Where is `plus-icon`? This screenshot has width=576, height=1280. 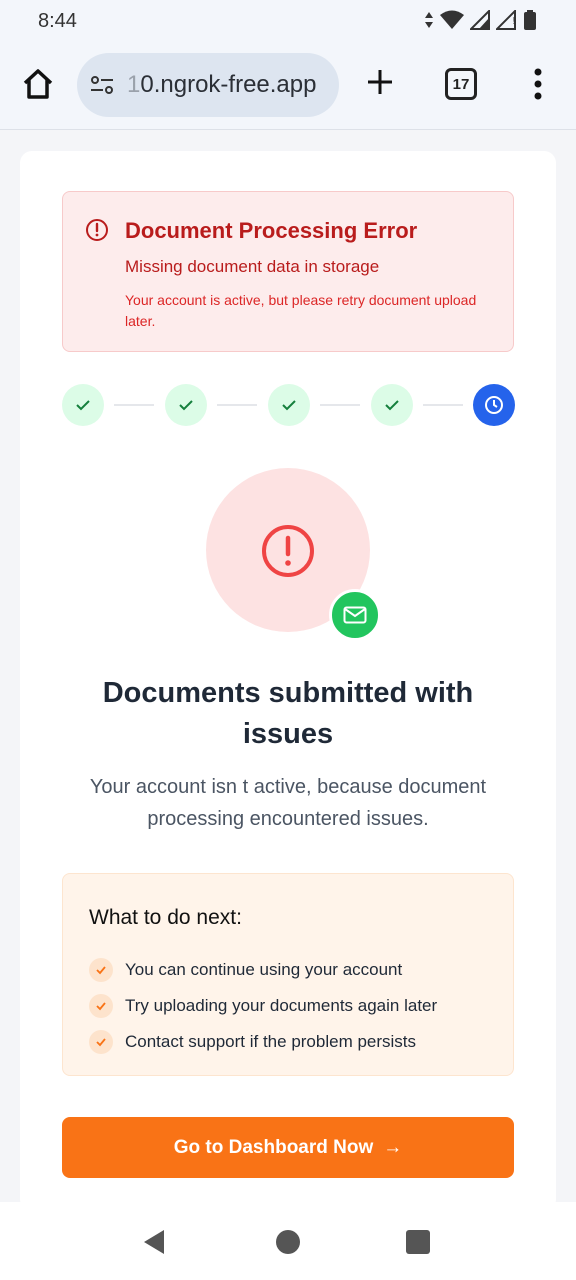
plus-icon is located at coordinates (380, 82).